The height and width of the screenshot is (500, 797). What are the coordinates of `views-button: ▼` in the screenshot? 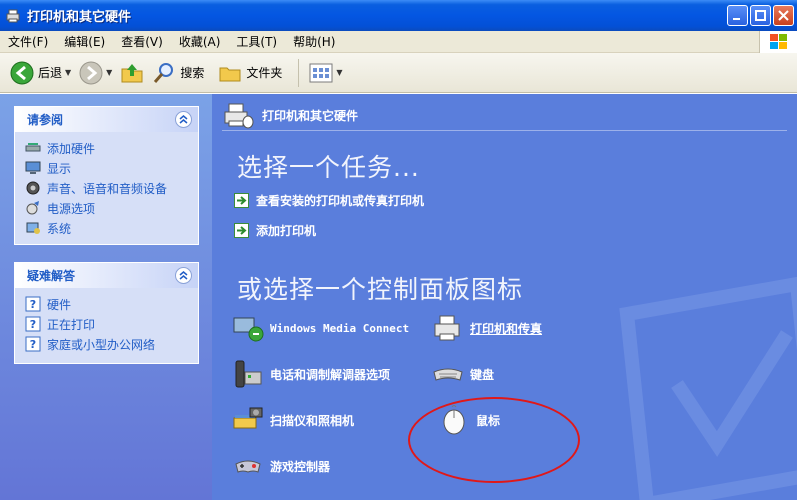 It's located at (325, 73).